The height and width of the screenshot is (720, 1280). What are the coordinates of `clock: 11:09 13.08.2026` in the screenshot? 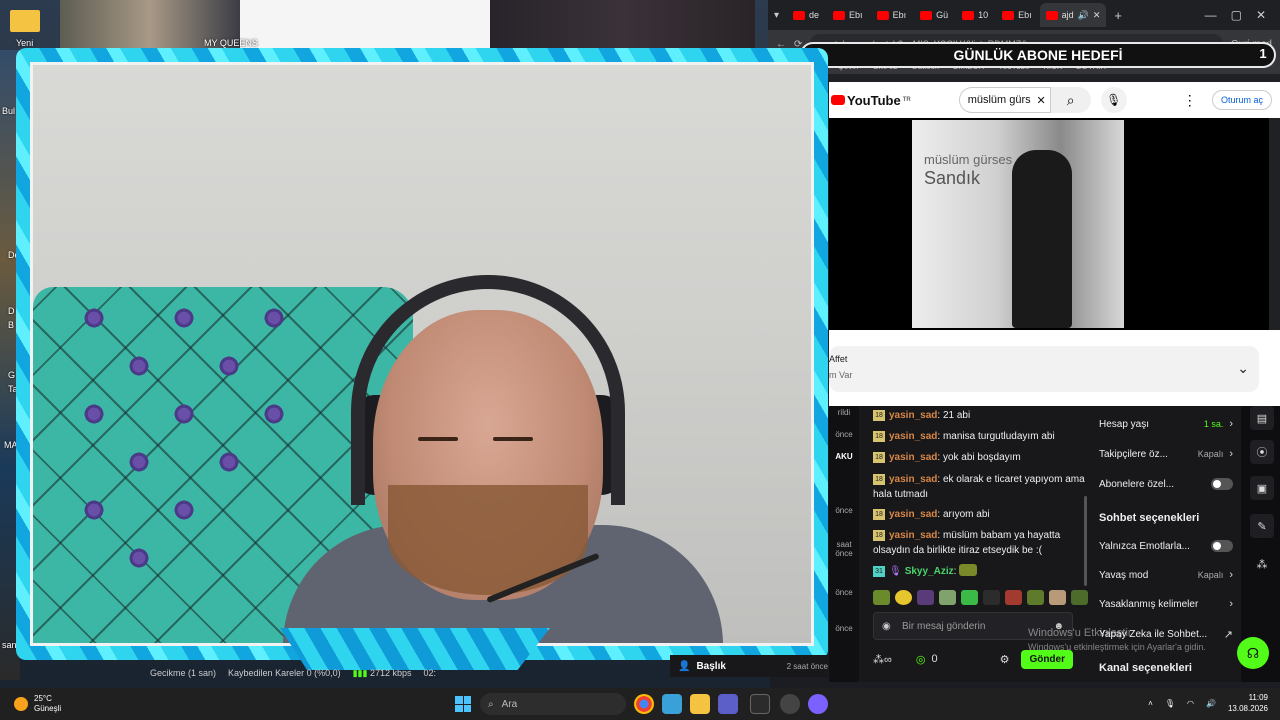 It's located at (1248, 703).